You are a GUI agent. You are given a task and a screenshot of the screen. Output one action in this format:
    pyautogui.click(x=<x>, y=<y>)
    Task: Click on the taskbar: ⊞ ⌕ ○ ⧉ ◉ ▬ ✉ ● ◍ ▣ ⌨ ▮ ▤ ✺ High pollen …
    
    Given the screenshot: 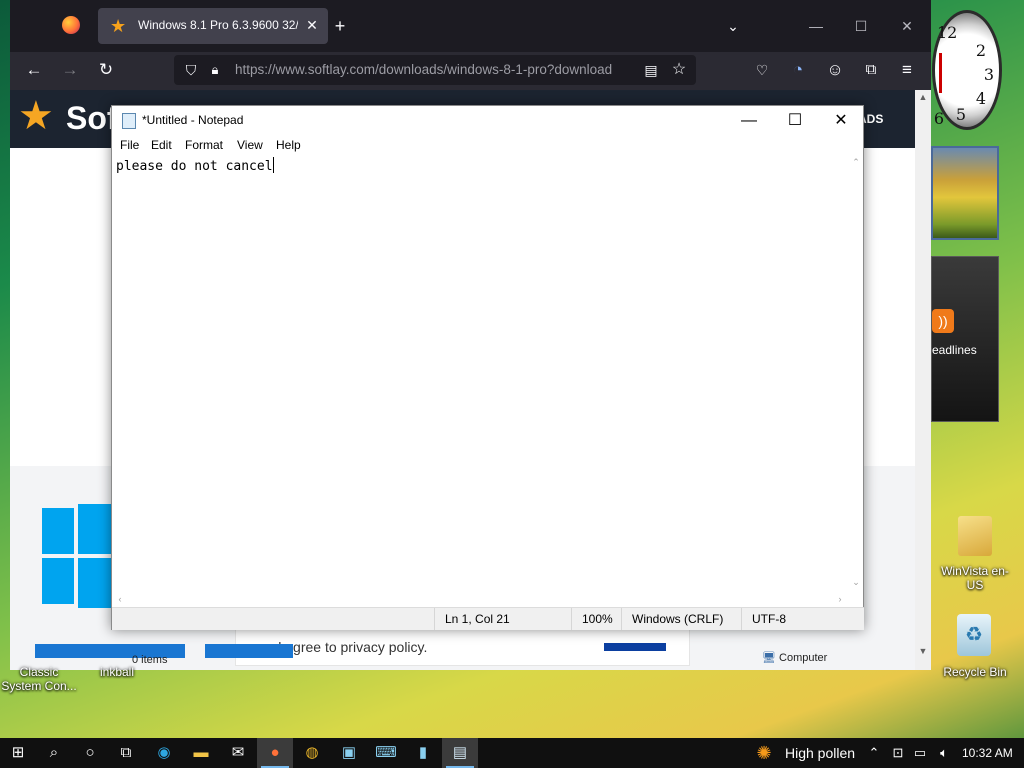 What is the action you would take?
    pyautogui.click(x=512, y=753)
    